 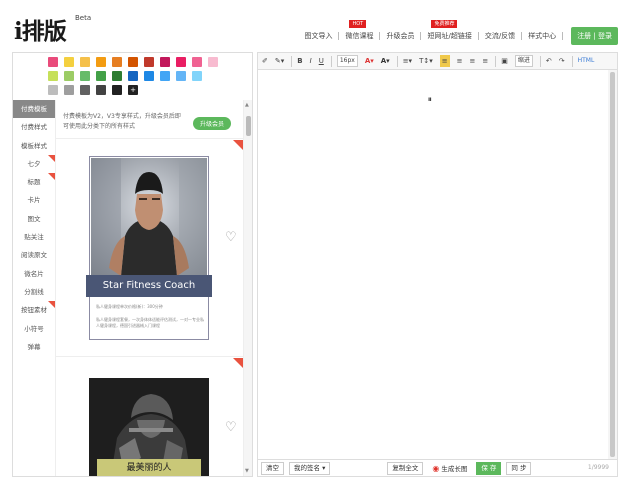 What do you see at coordinates (34, 255) in the screenshot?
I see `sidebar-item-read-more: 阅读原文` at bounding box center [34, 255].